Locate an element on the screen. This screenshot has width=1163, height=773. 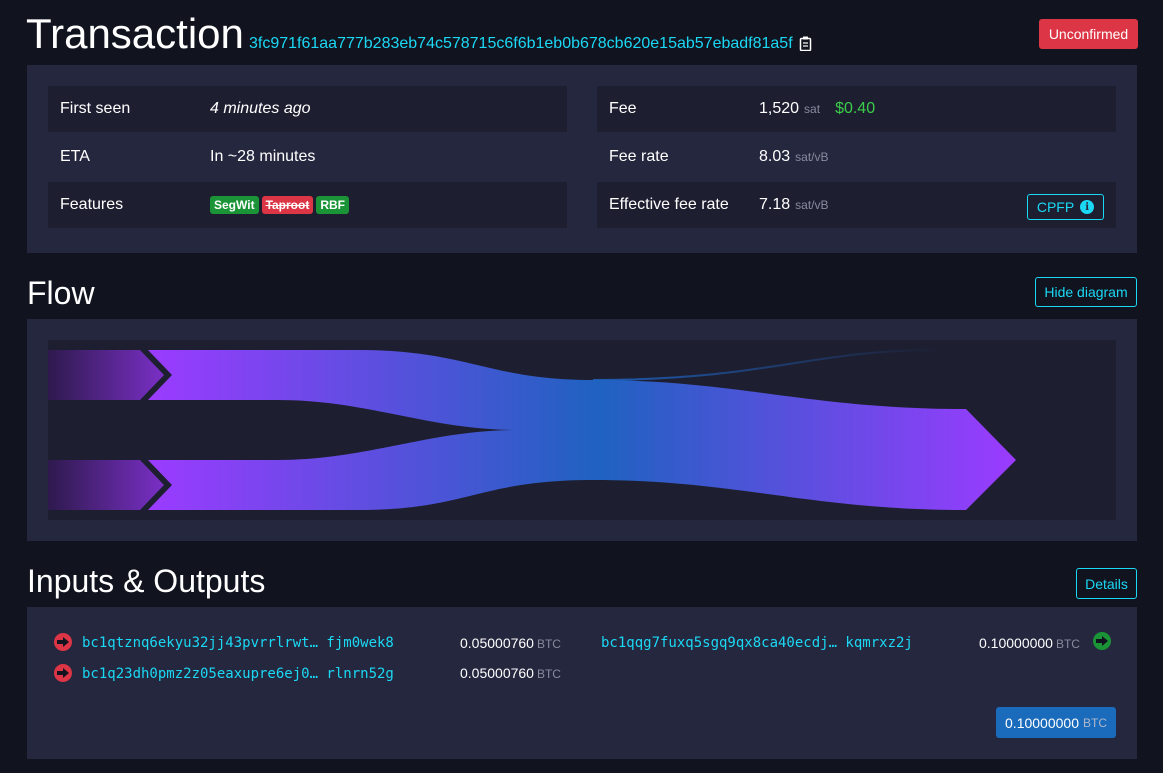
details-button: Details is located at coordinates (1106, 583).